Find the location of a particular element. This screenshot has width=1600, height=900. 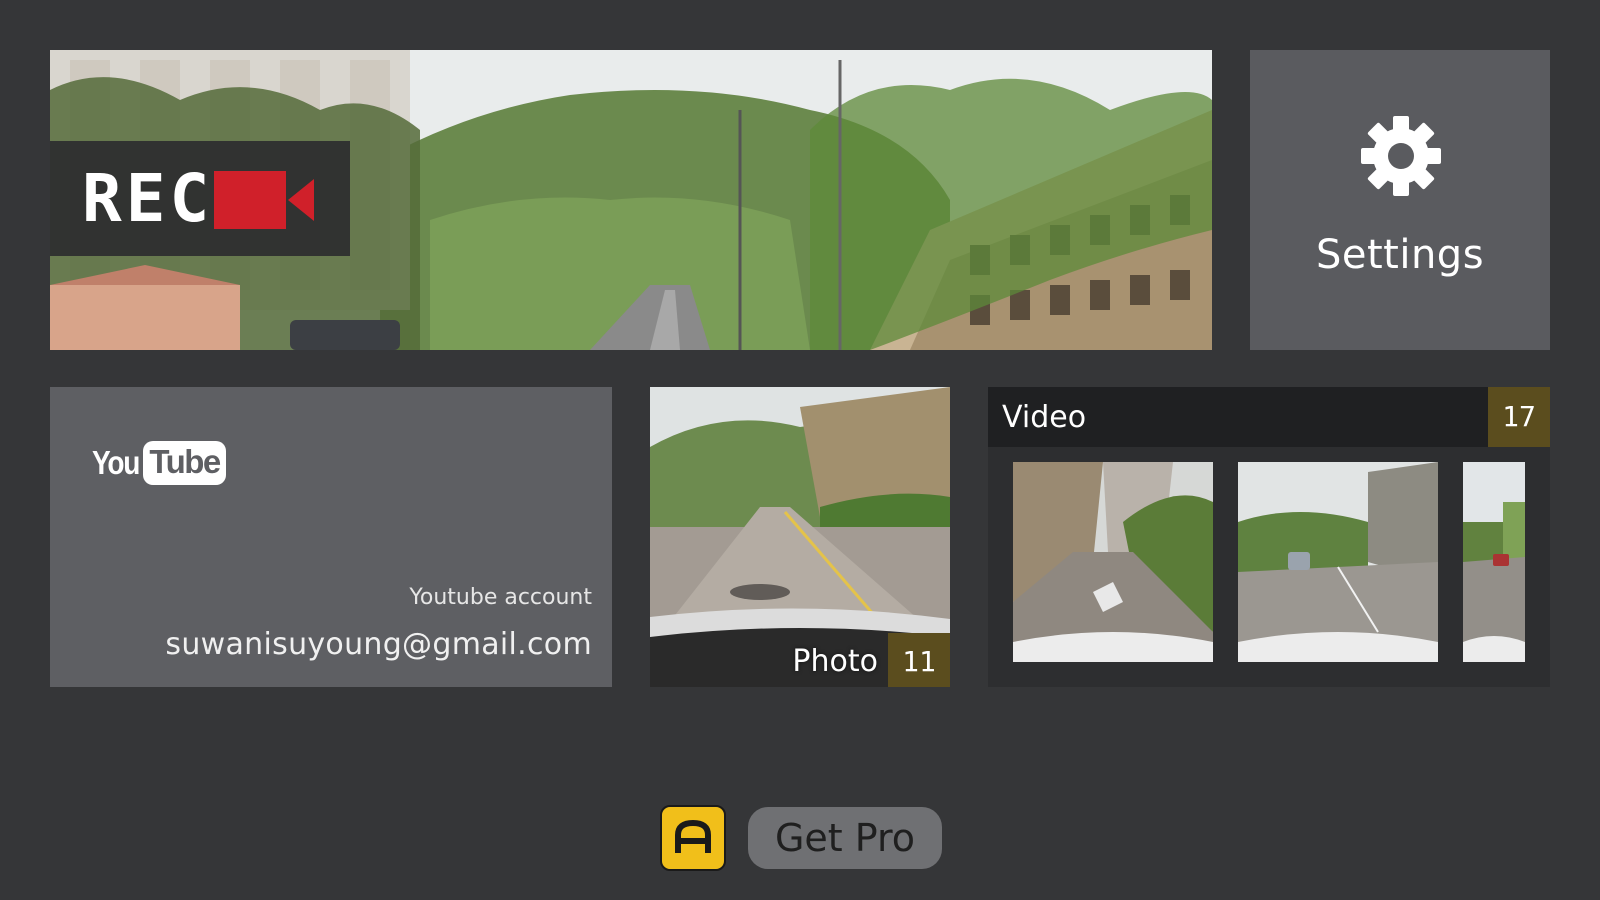

photo-count-badge: 11 is located at coordinates (919, 660).